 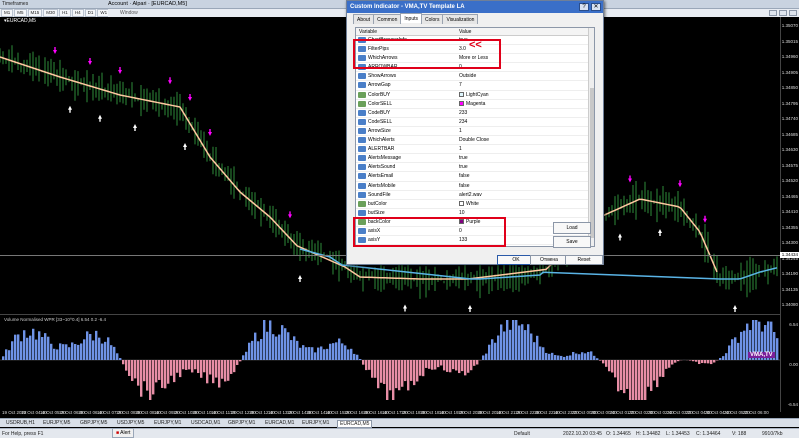 I want to click on reset-button: Reset, so click(x=584, y=260).